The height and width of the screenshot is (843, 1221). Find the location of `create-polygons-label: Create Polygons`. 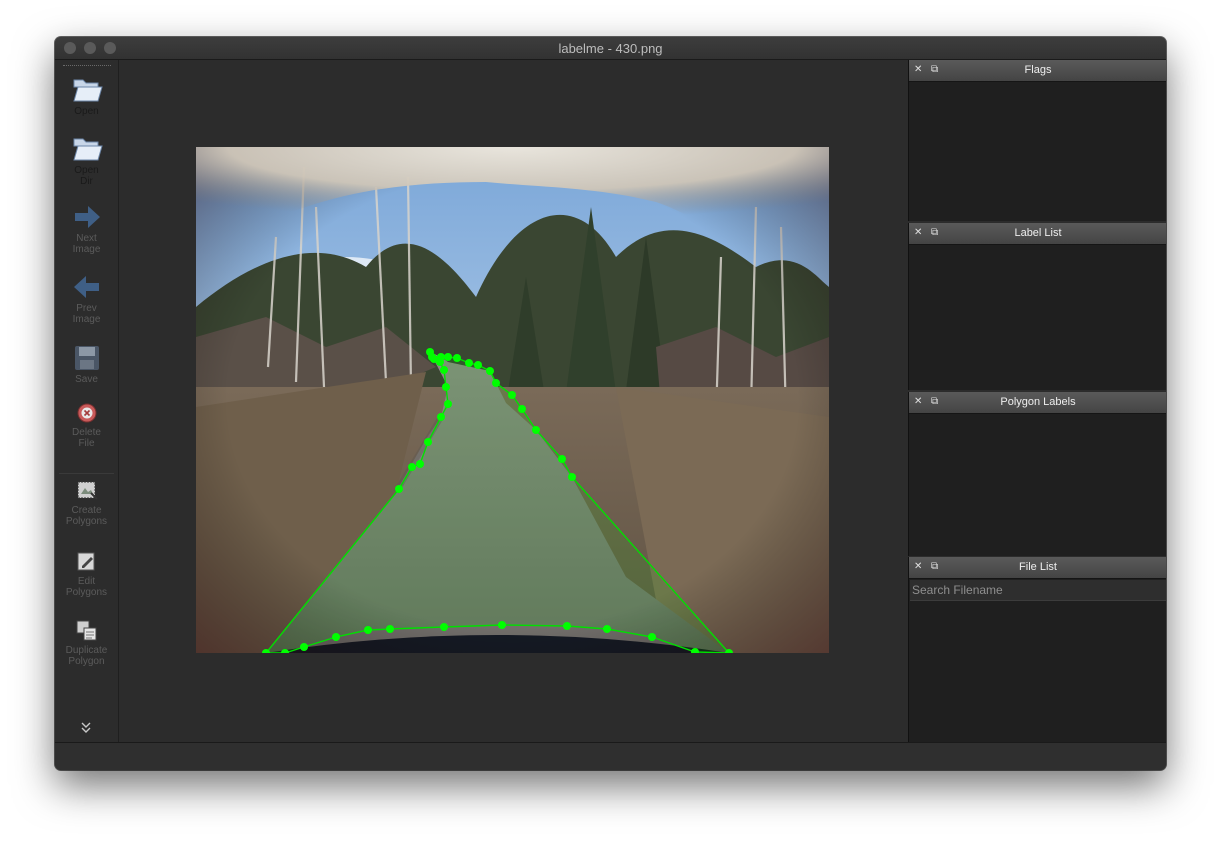

create-polygons-label: Create Polygons is located at coordinates (86, 516).